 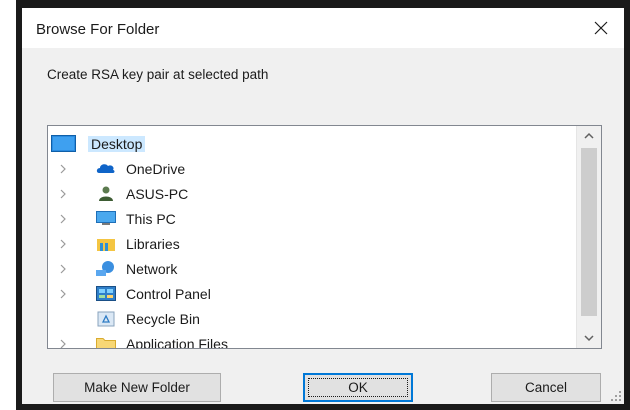 What do you see at coordinates (117, 144) in the screenshot?
I see `tree-item-label: Desktop` at bounding box center [117, 144].